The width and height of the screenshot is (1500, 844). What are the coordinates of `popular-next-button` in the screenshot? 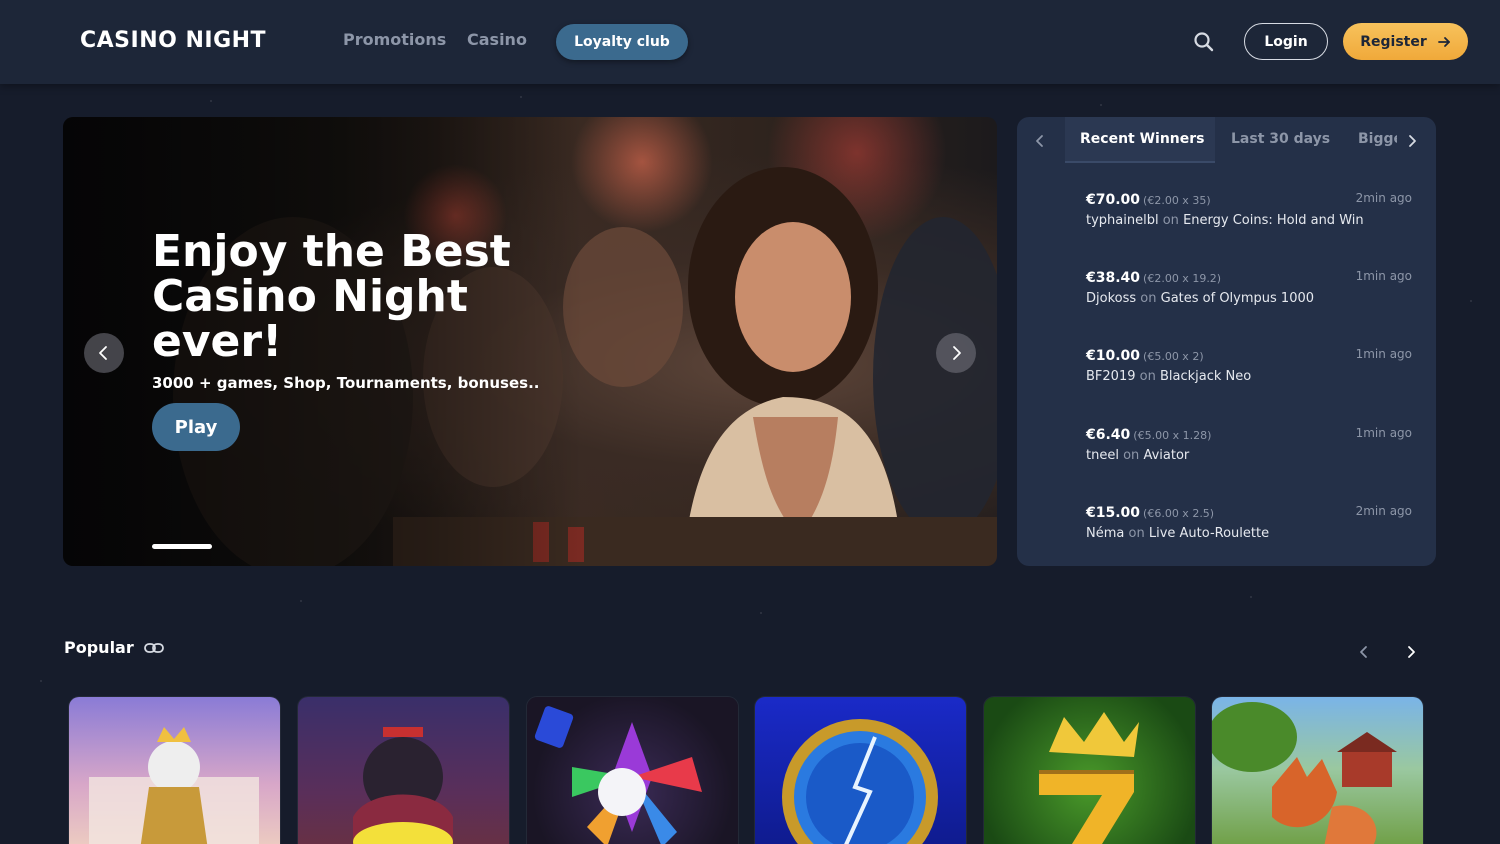 It's located at (1411, 652).